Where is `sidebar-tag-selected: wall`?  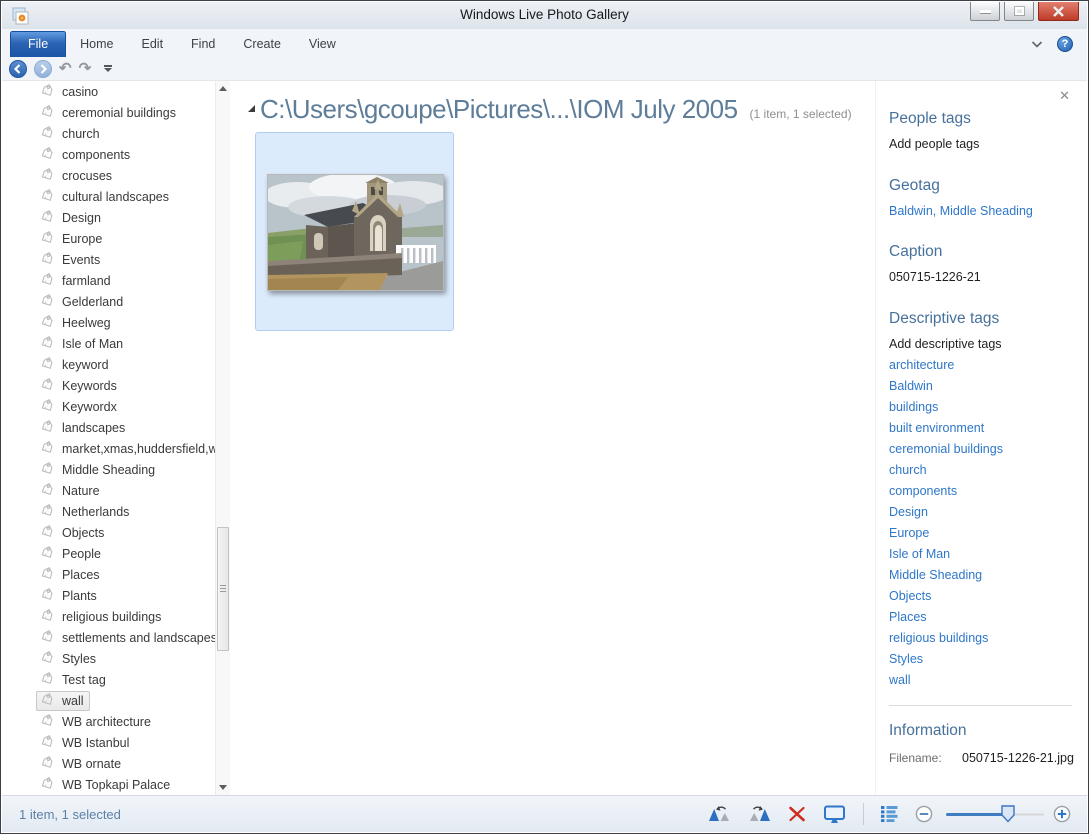
sidebar-tag-selected: wall is located at coordinates (108, 700).